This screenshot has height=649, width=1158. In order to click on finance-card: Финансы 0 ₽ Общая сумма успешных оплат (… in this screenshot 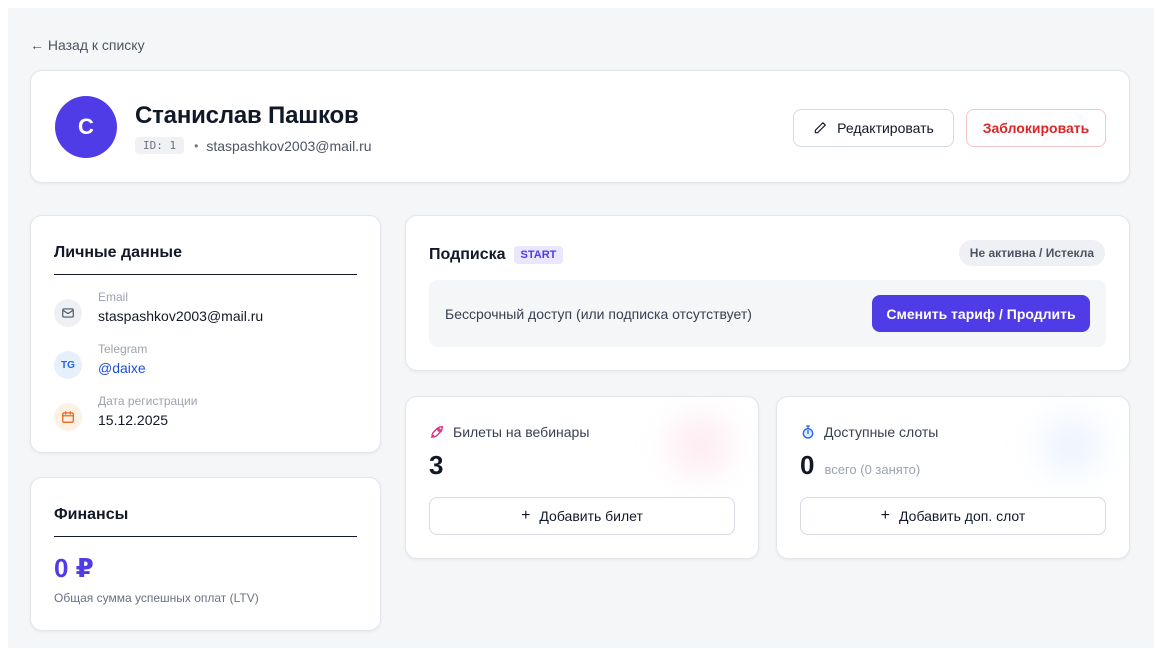, I will do `click(205, 554)`.